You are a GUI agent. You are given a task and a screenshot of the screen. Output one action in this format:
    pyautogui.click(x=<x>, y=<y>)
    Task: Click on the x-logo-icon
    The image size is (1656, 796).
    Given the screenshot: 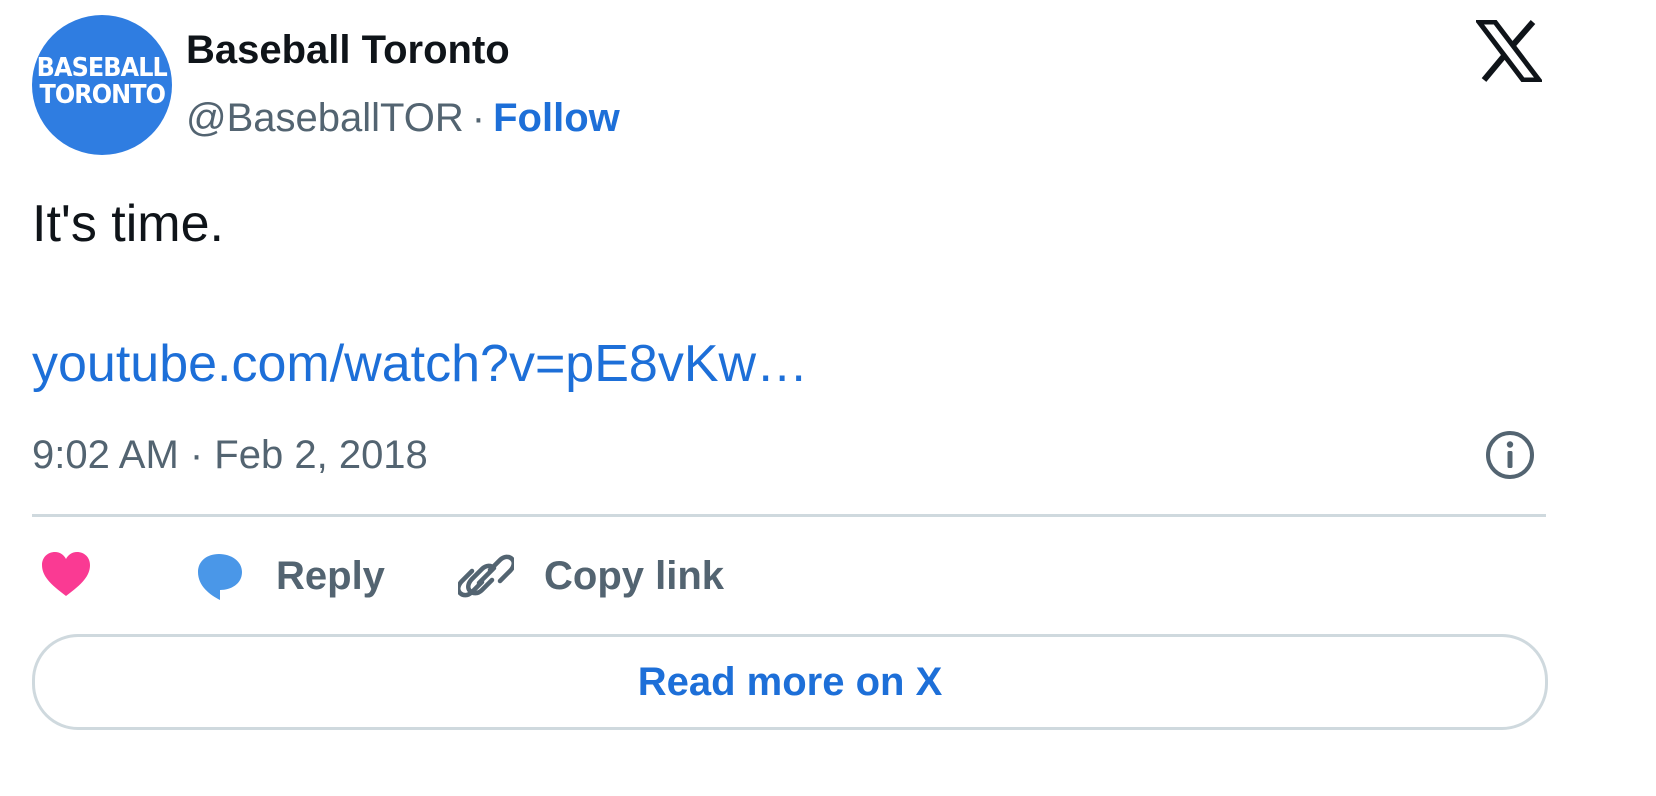 What is the action you would take?
    pyautogui.click(x=1509, y=51)
    